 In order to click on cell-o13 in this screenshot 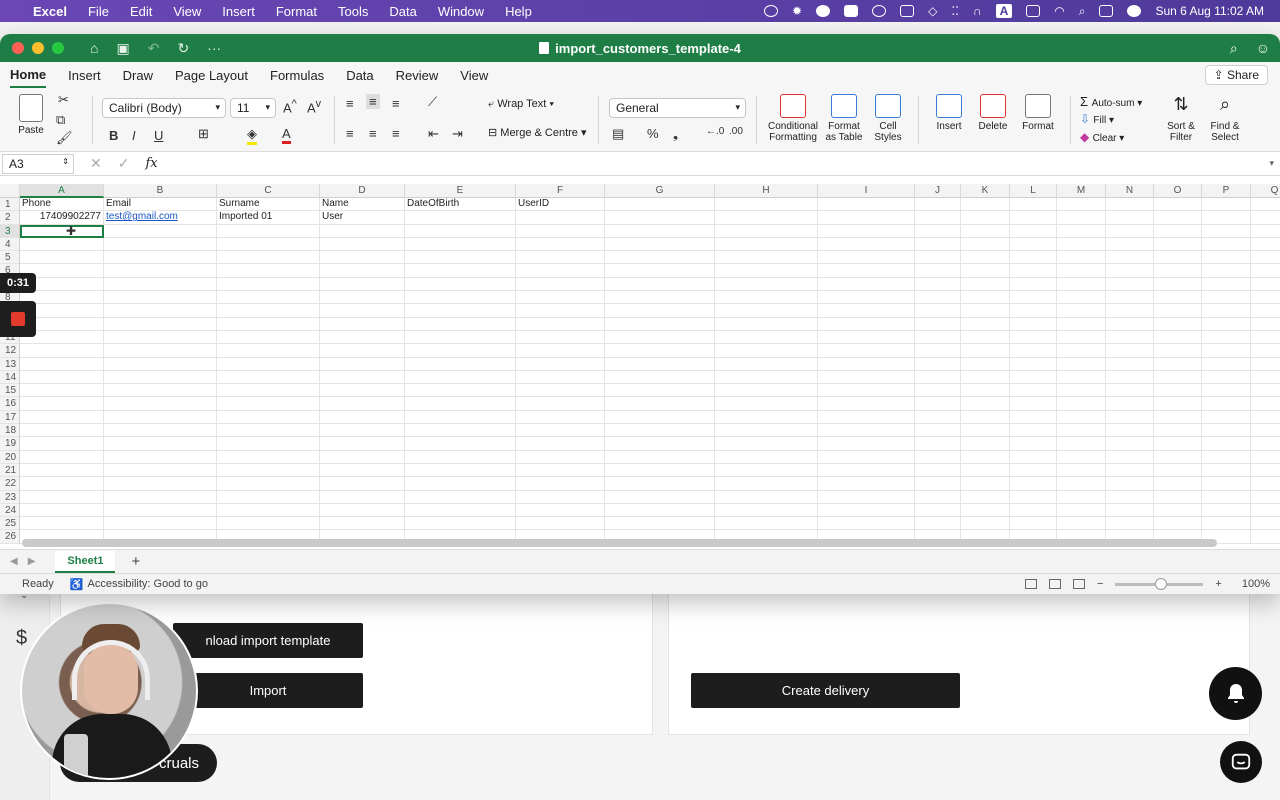, I will do `click(1178, 364)`.